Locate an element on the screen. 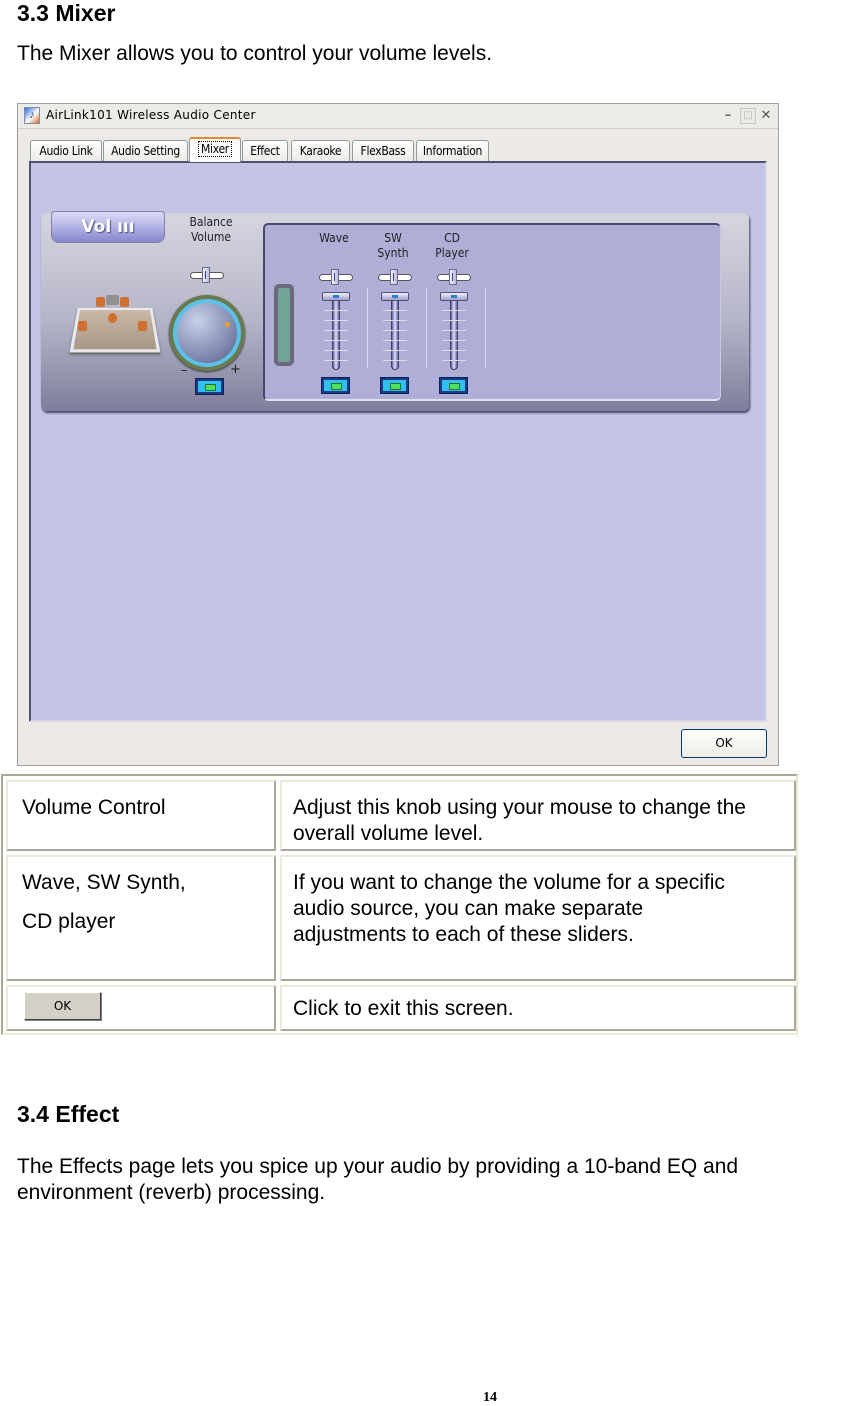 The image size is (851, 1406). term-line: CD player is located at coordinates (69, 921).